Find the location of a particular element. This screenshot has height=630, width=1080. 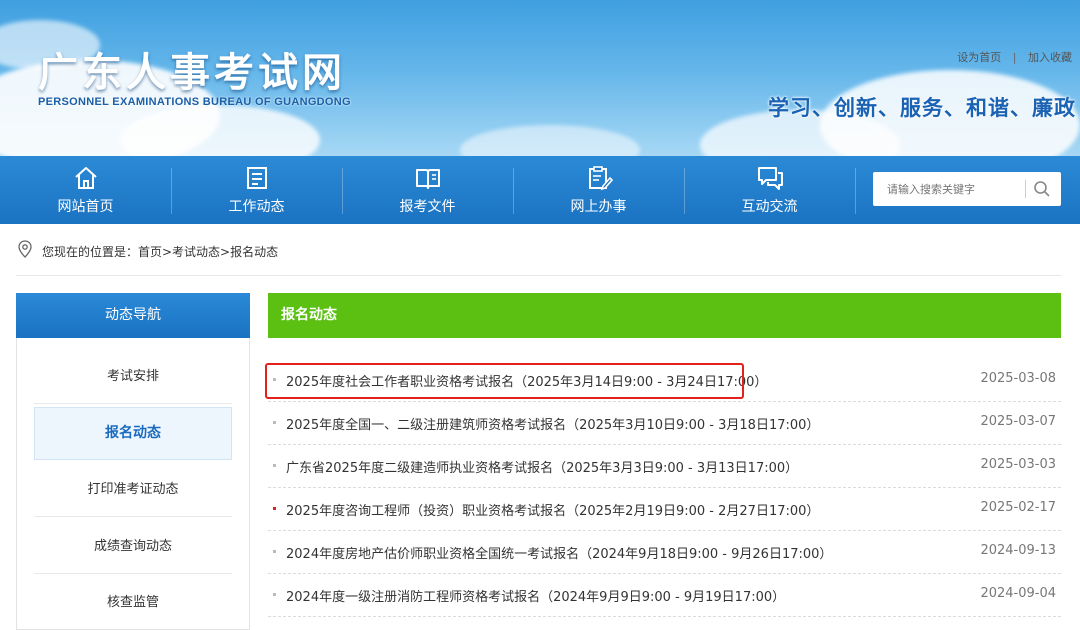

document-list-icon is located at coordinates (256, 178).